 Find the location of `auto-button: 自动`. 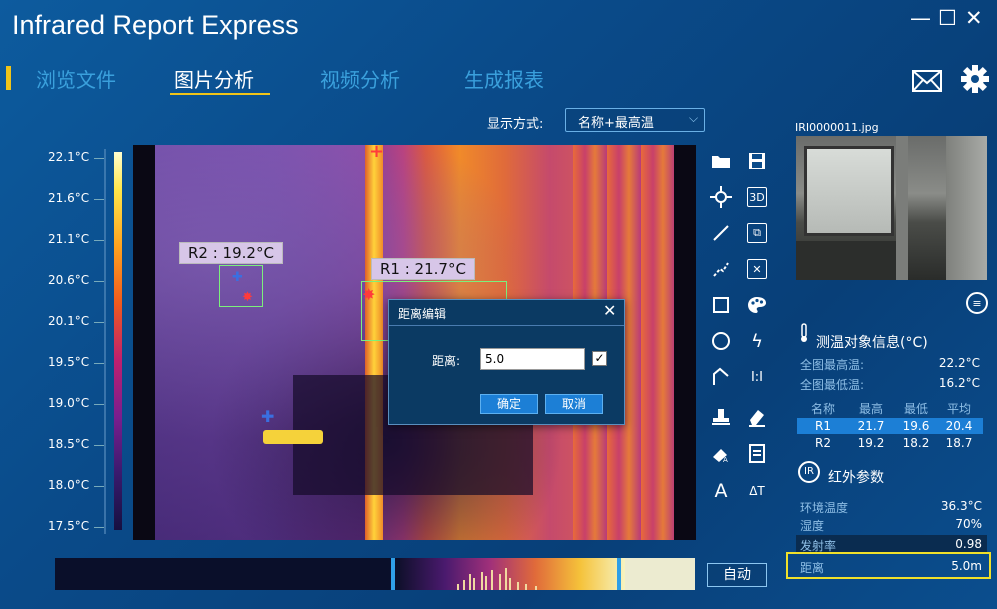

auto-button: 自动 is located at coordinates (737, 575).